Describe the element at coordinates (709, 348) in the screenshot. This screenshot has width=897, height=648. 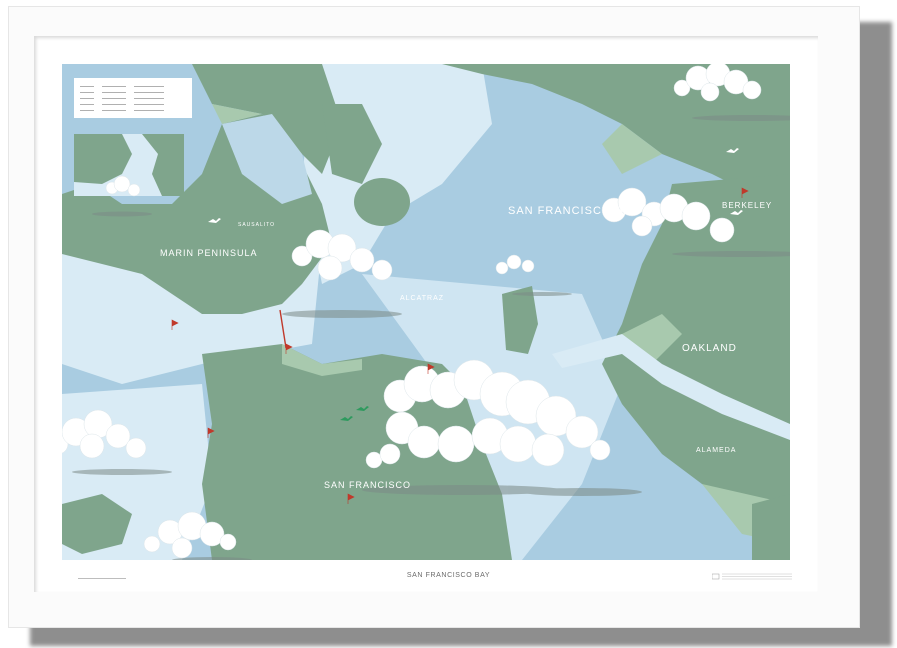
I see `label-oakland: OAKLAND` at that location.